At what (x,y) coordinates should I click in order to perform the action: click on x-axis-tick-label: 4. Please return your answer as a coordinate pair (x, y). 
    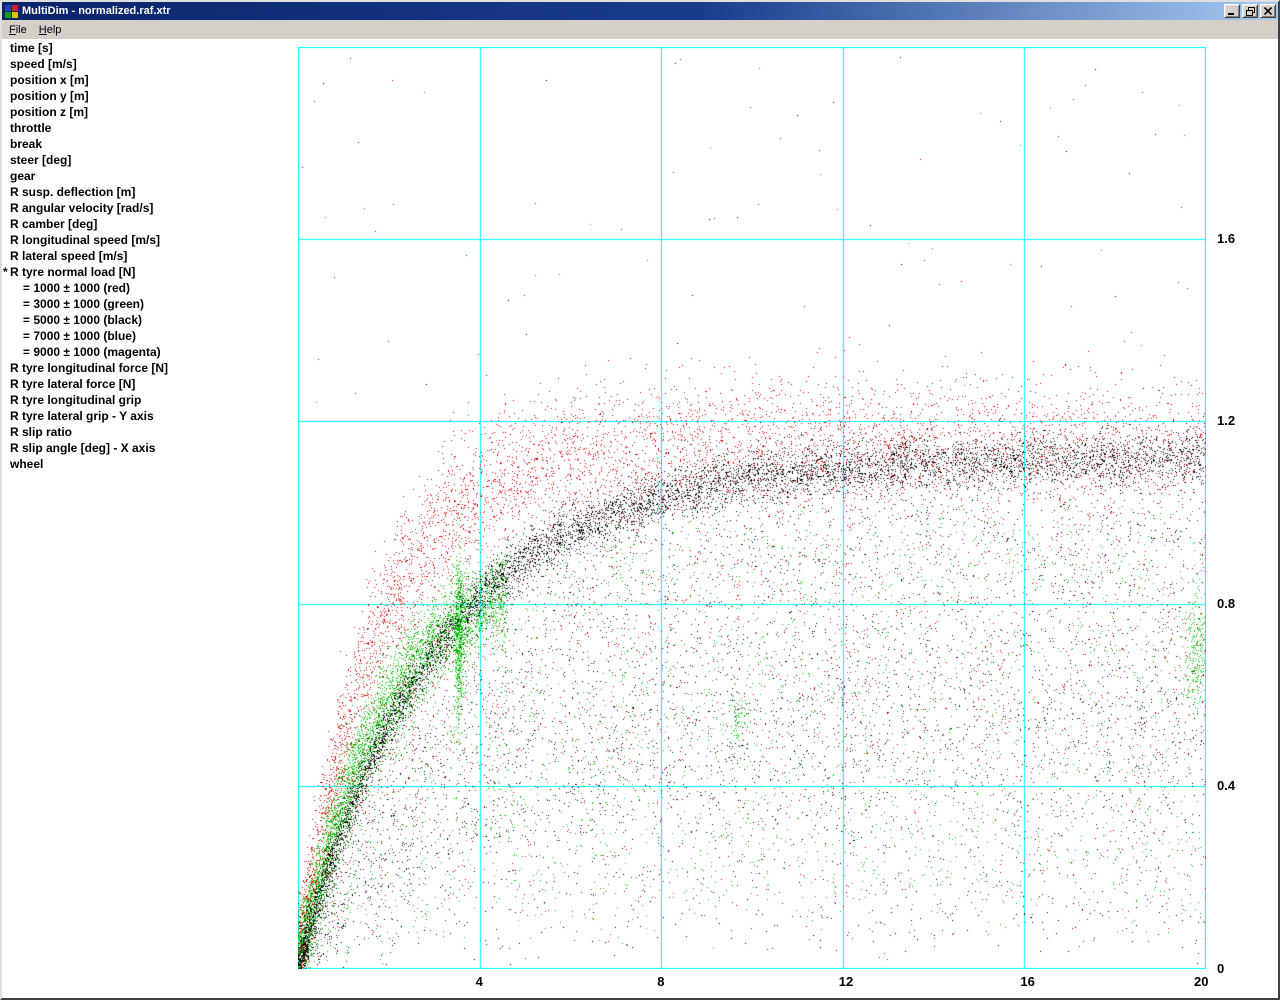
    Looking at the image, I should click on (479, 981).